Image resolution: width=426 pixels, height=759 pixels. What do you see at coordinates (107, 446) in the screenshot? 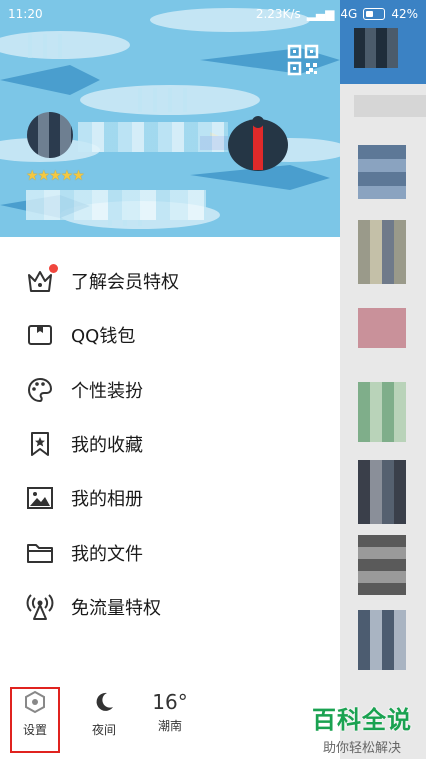
I see `menu-item-label: 我的收藏` at bounding box center [107, 446].